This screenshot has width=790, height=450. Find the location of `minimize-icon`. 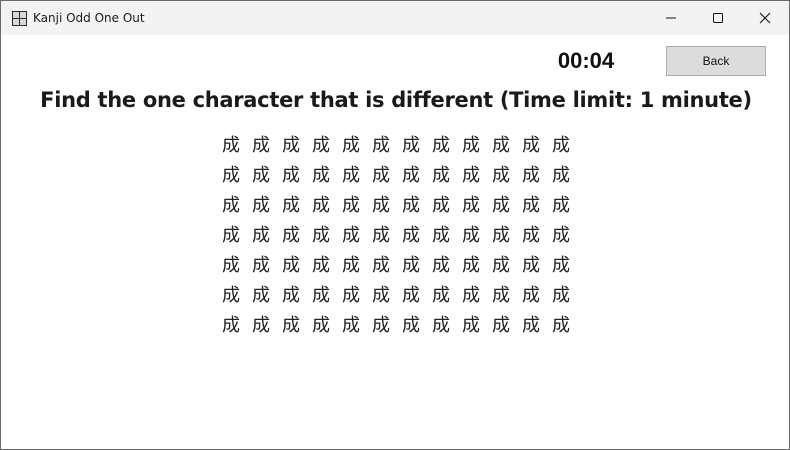

minimize-icon is located at coordinates (671, 18).